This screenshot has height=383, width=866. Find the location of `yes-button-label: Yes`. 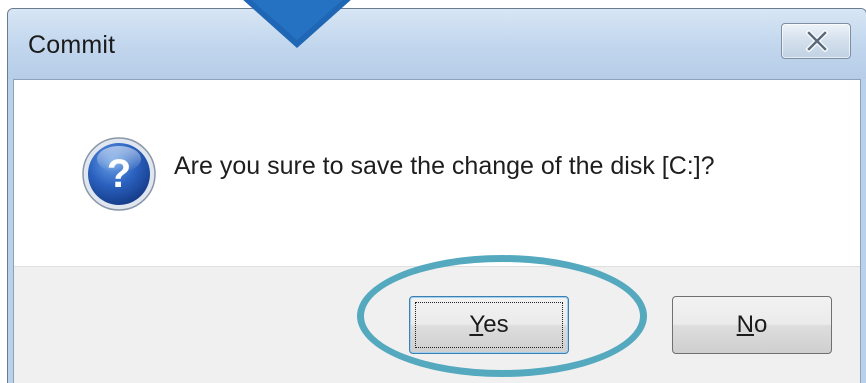

yes-button-label: Yes is located at coordinates (489, 324).